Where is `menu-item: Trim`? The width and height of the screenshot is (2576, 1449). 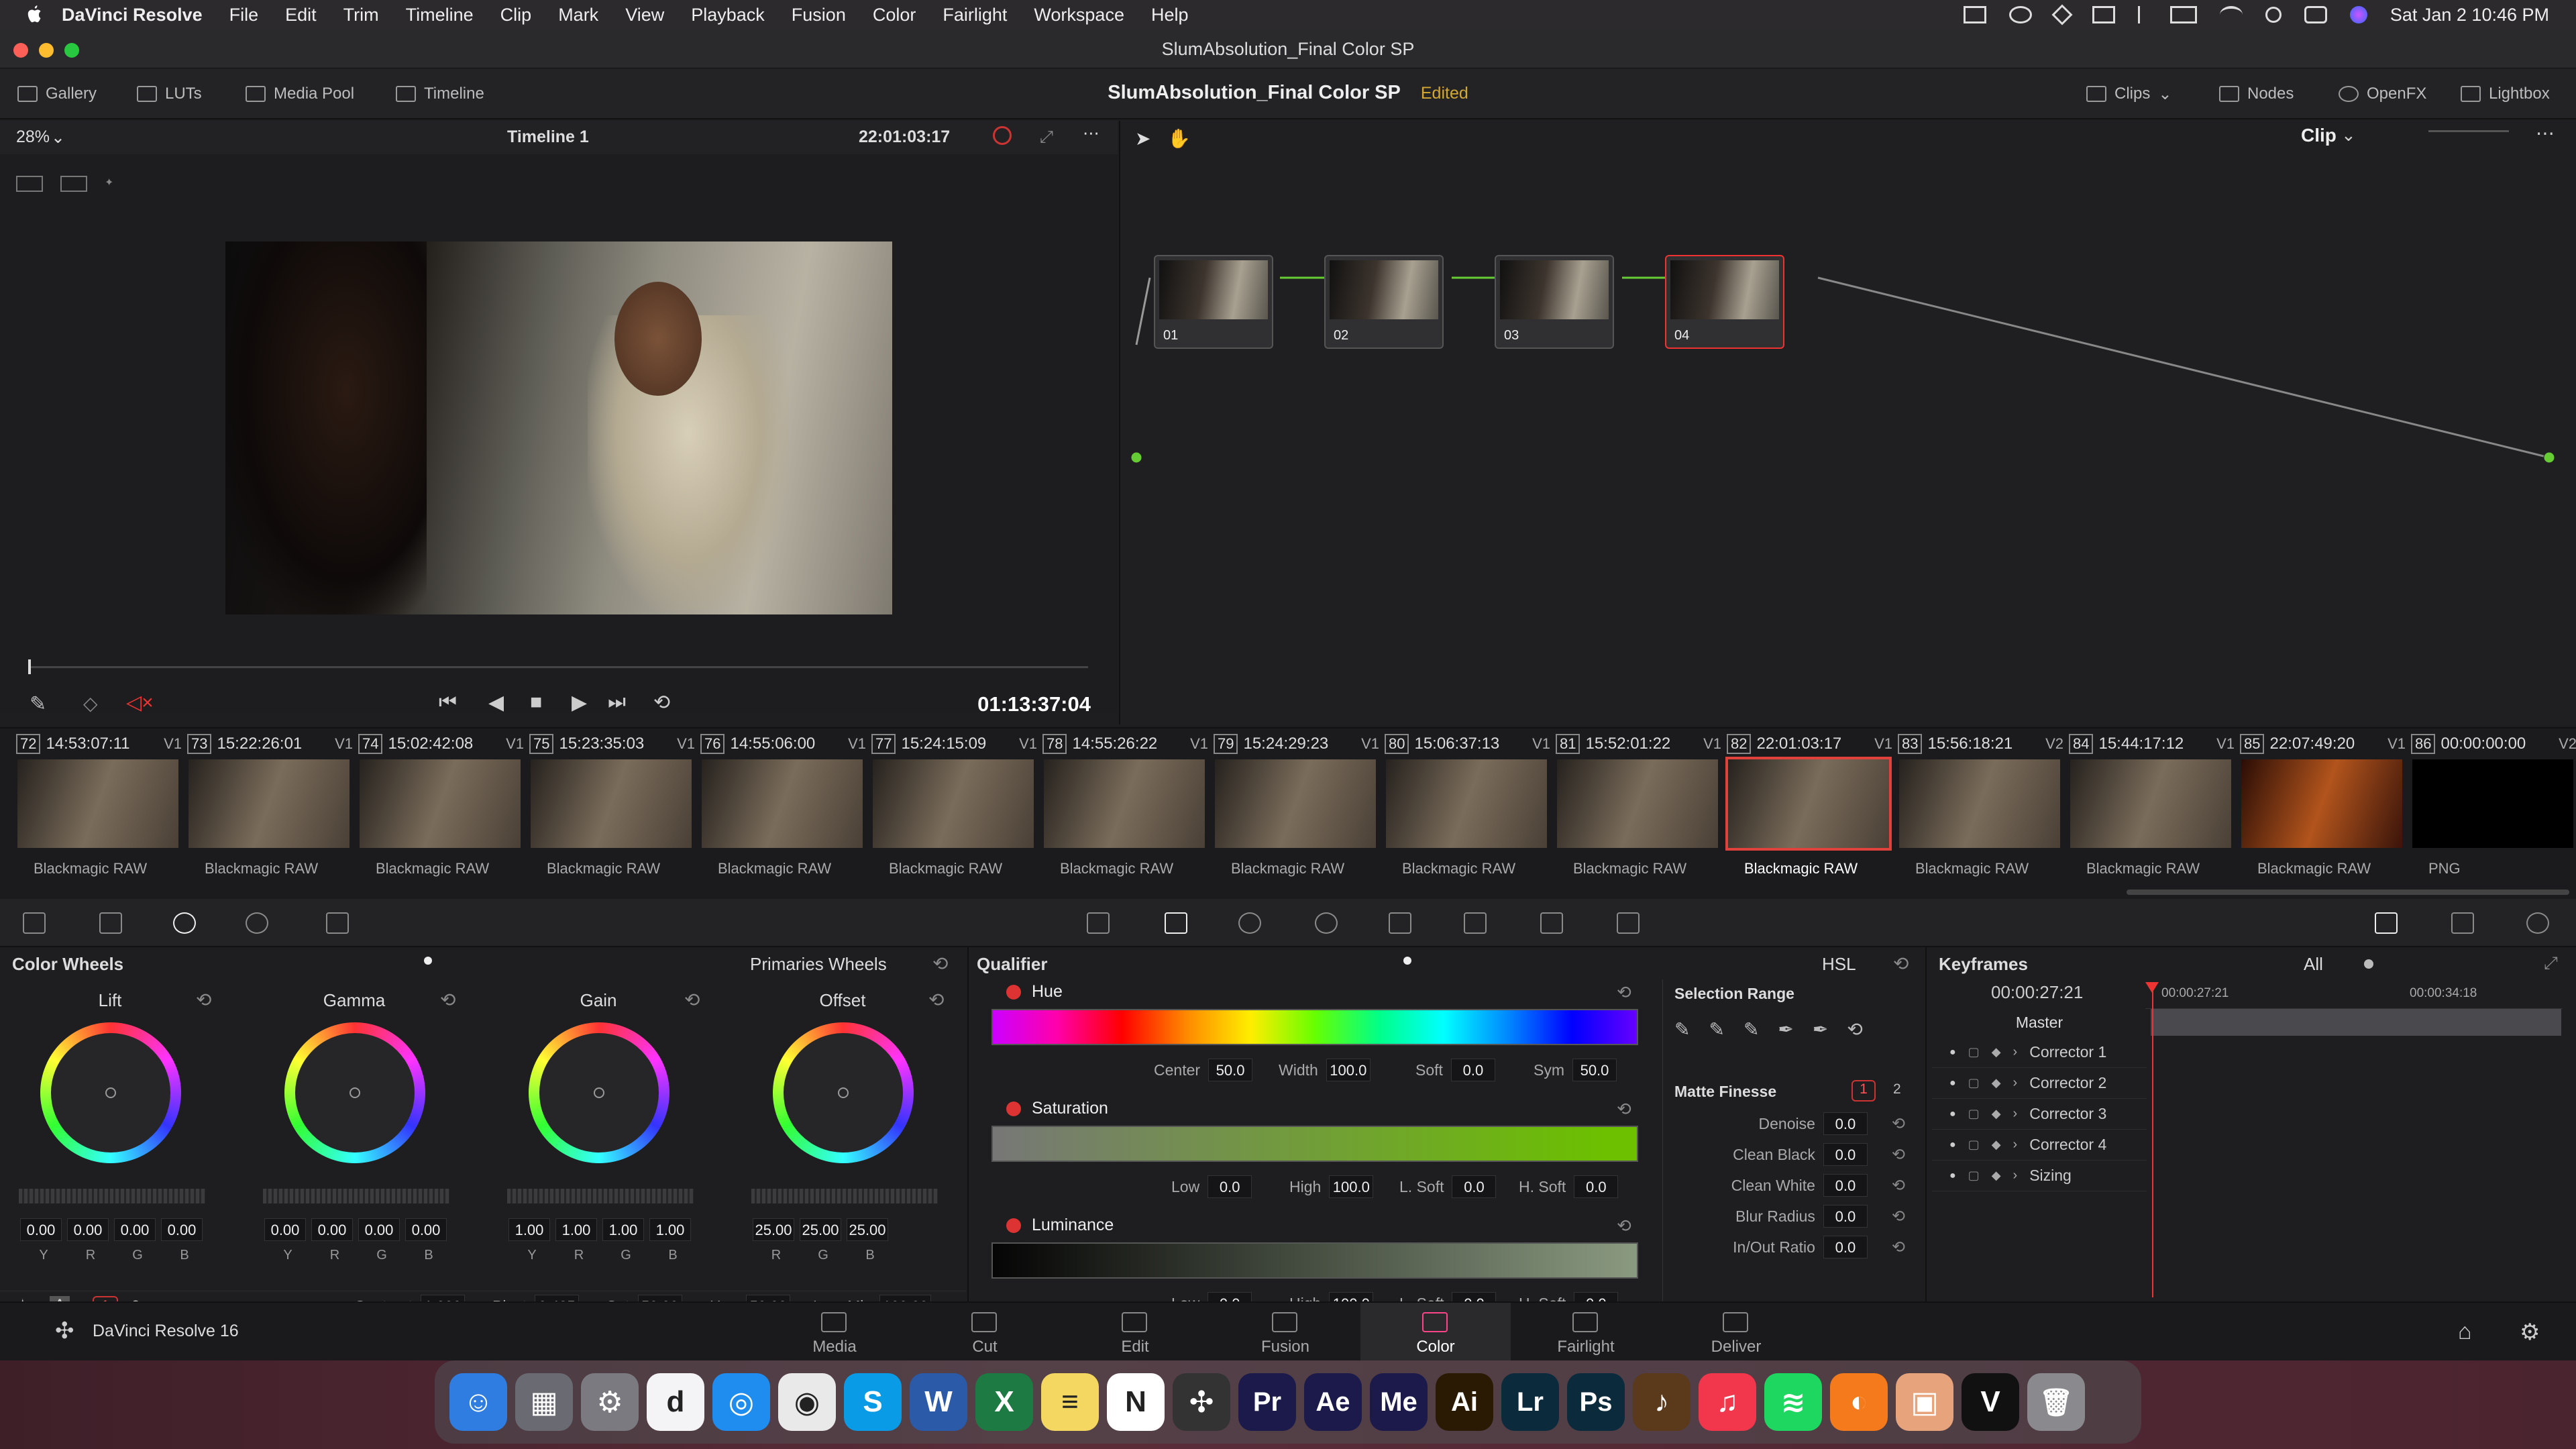
menu-item: Trim is located at coordinates (361, 15).